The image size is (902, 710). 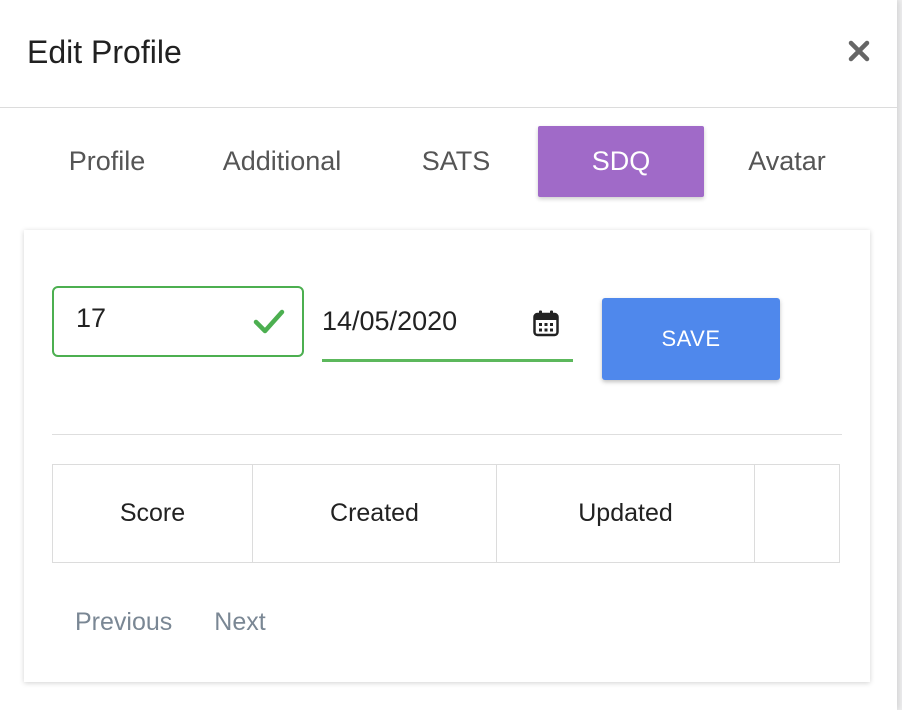 What do you see at coordinates (787, 161) in the screenshot?
I see `tab-avatar: Avatar` at bounding box center [787, 161].